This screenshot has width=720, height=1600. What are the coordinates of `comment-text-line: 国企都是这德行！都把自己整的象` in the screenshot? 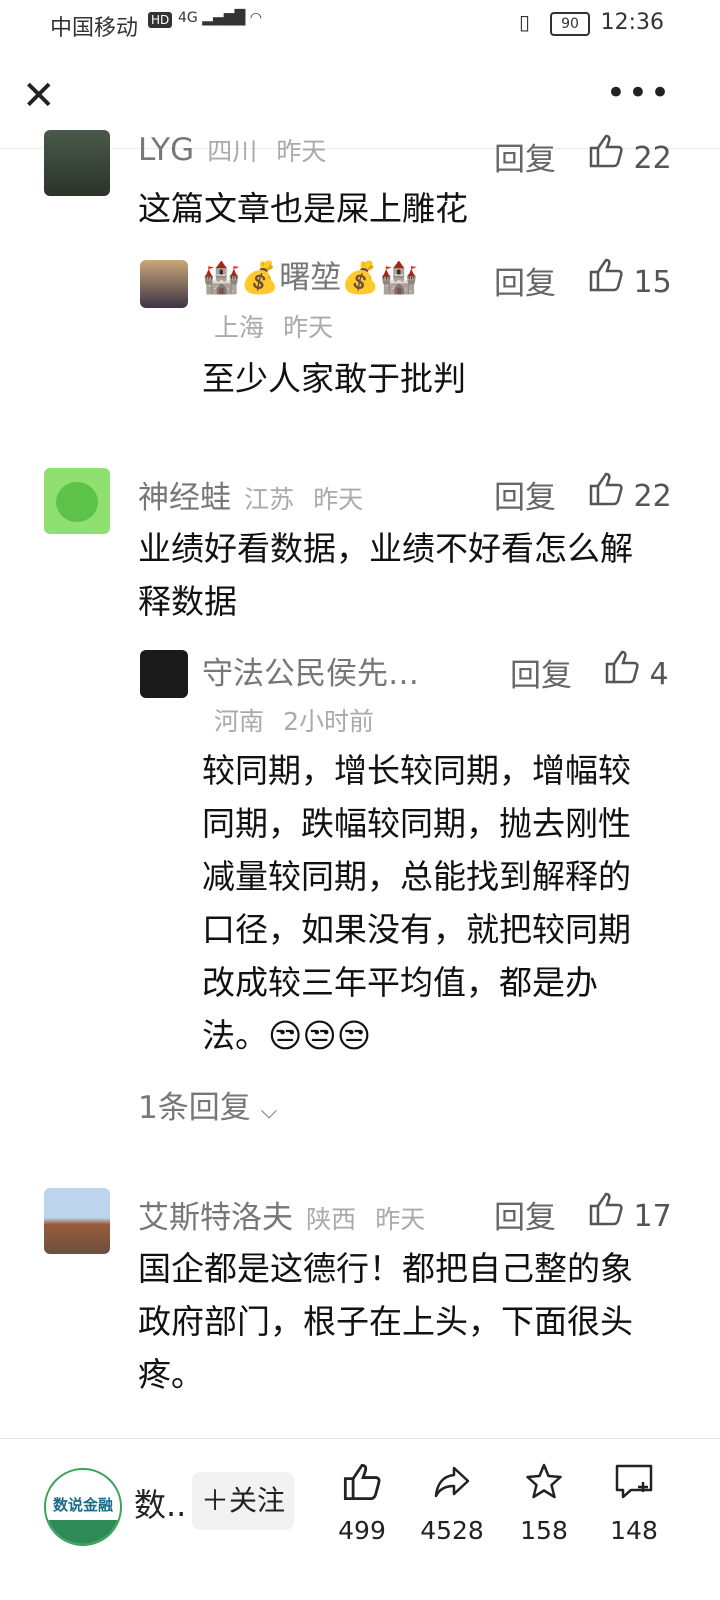 It's located at (385, 1268).